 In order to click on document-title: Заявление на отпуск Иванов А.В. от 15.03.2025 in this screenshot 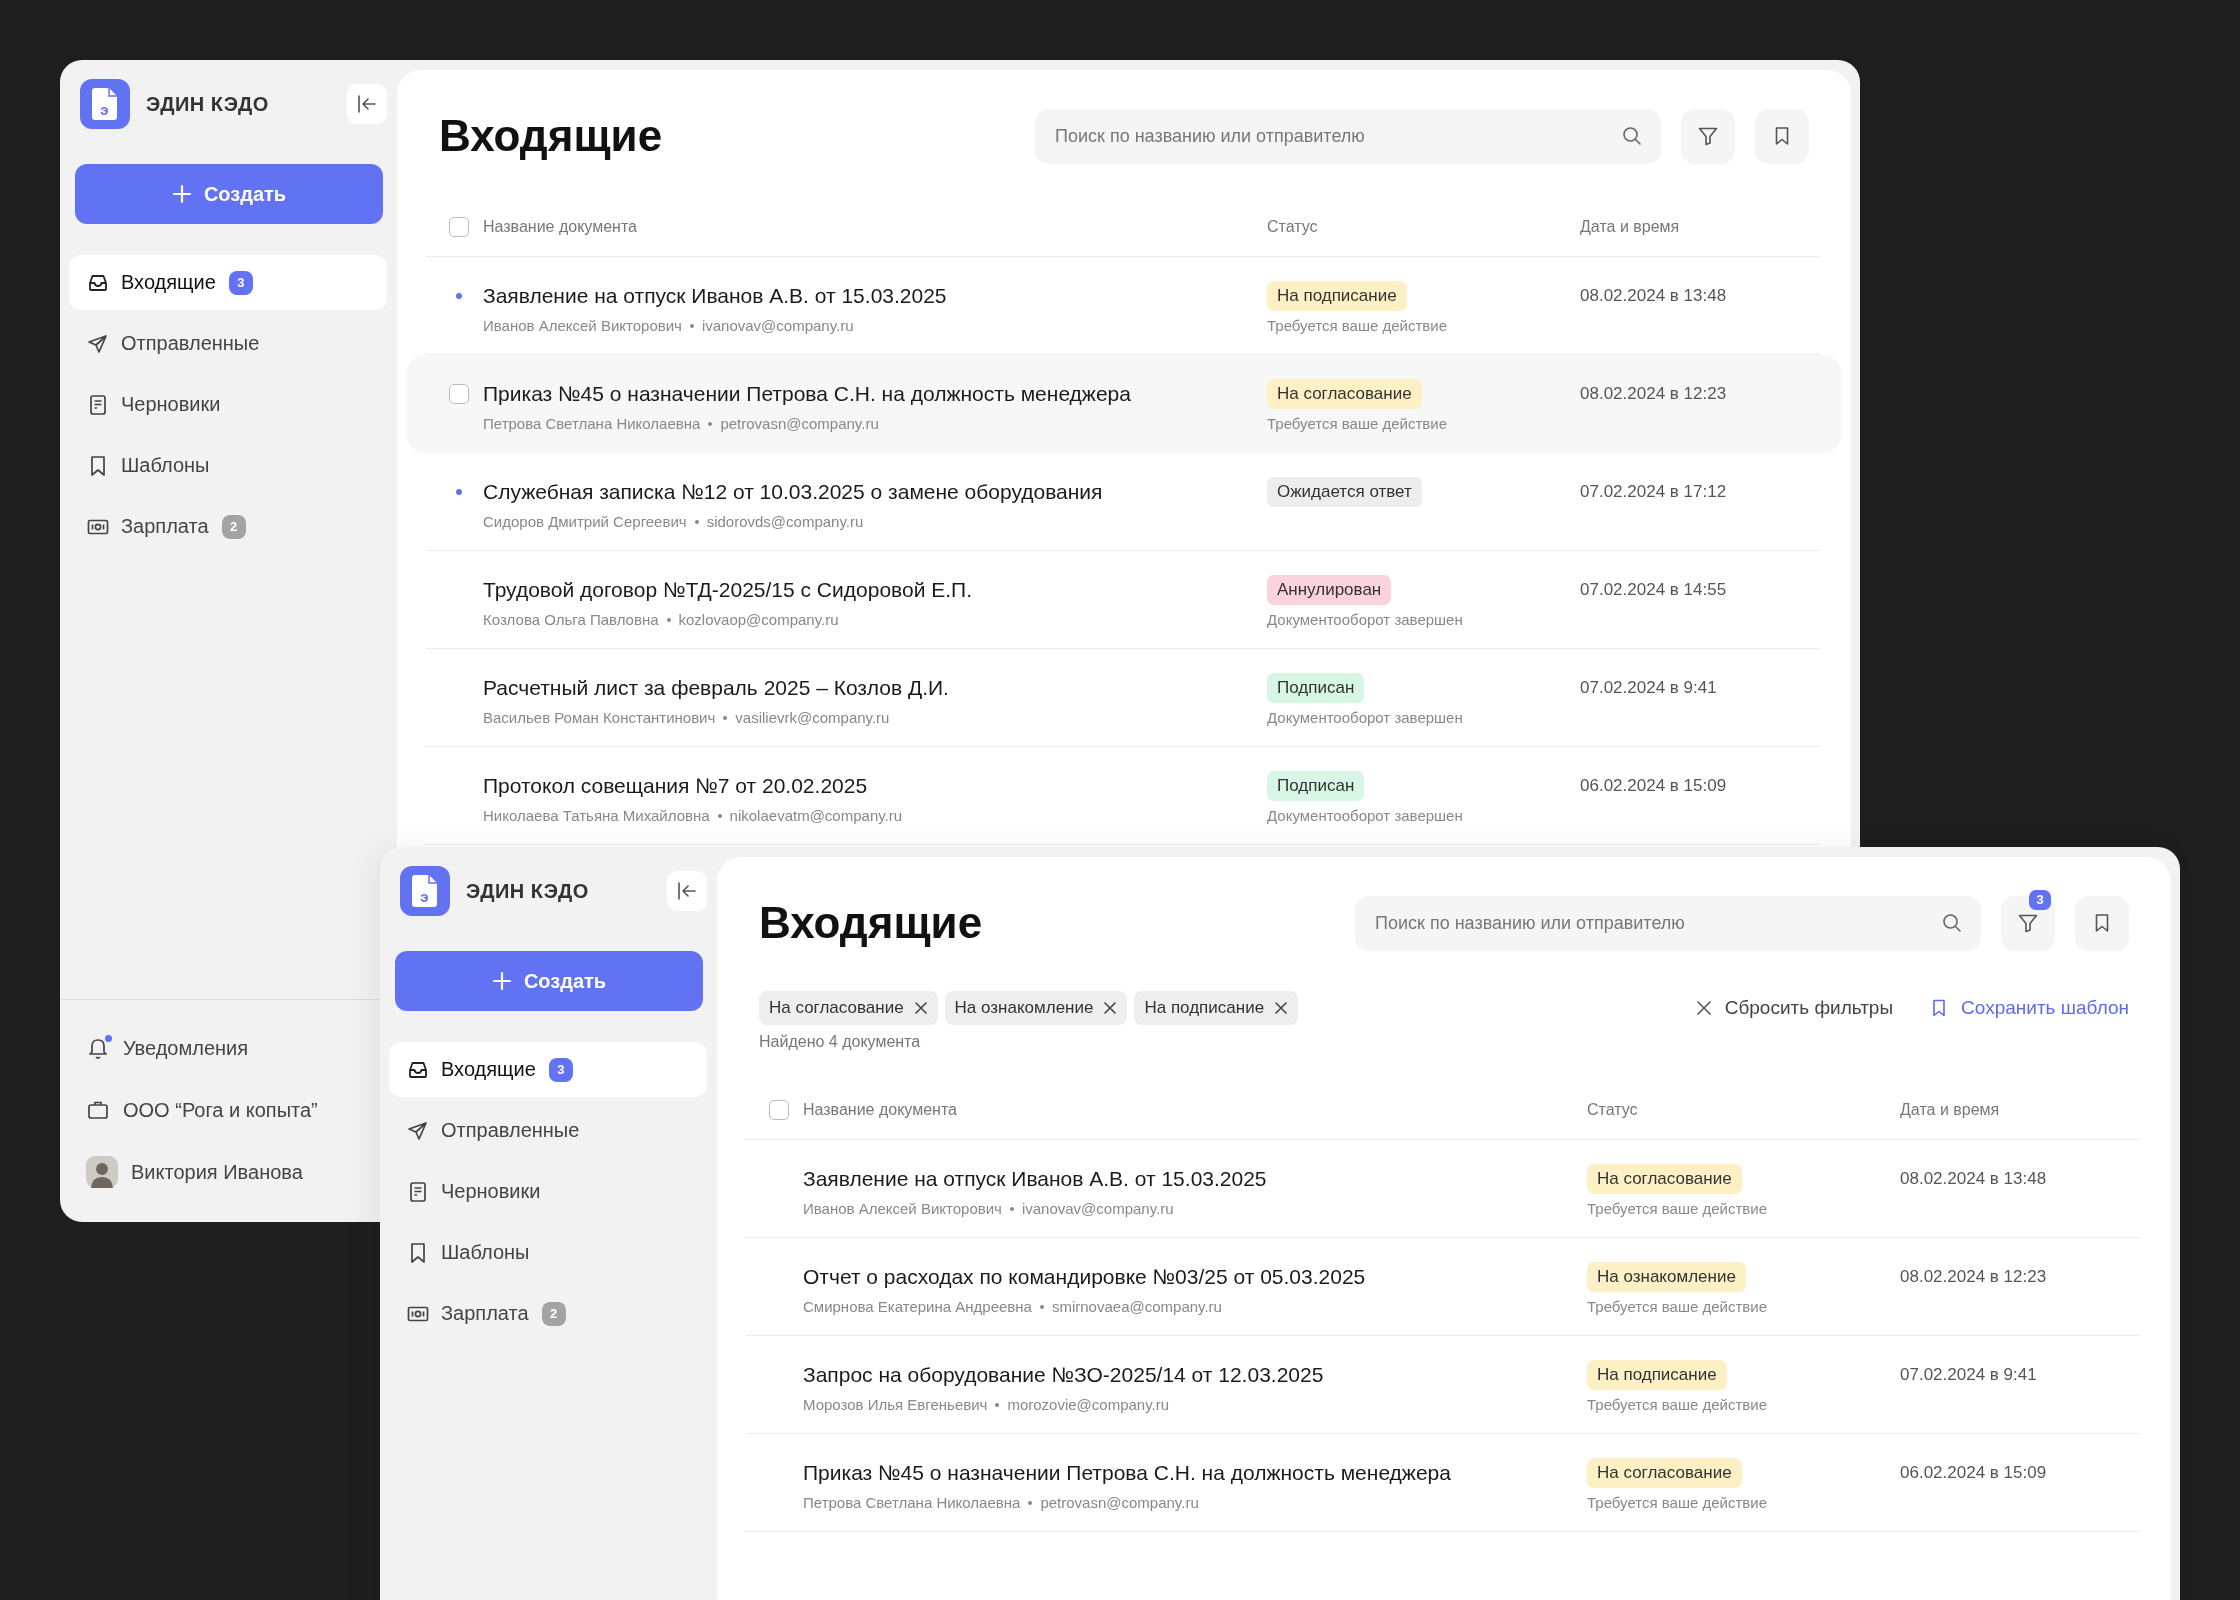, I will do `click(715, 296)`.